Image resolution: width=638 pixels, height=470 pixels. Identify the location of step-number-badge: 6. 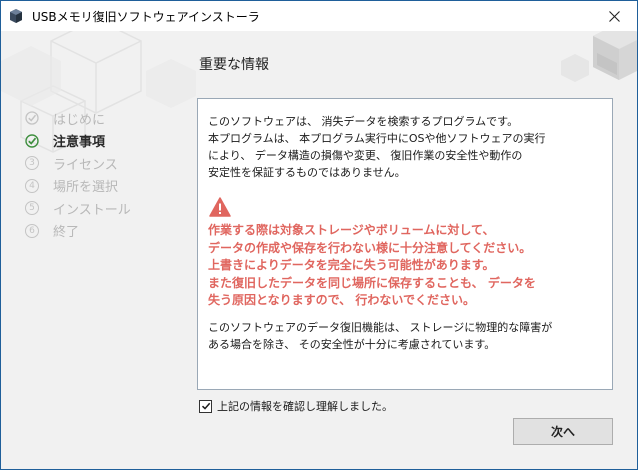
(32, 230).